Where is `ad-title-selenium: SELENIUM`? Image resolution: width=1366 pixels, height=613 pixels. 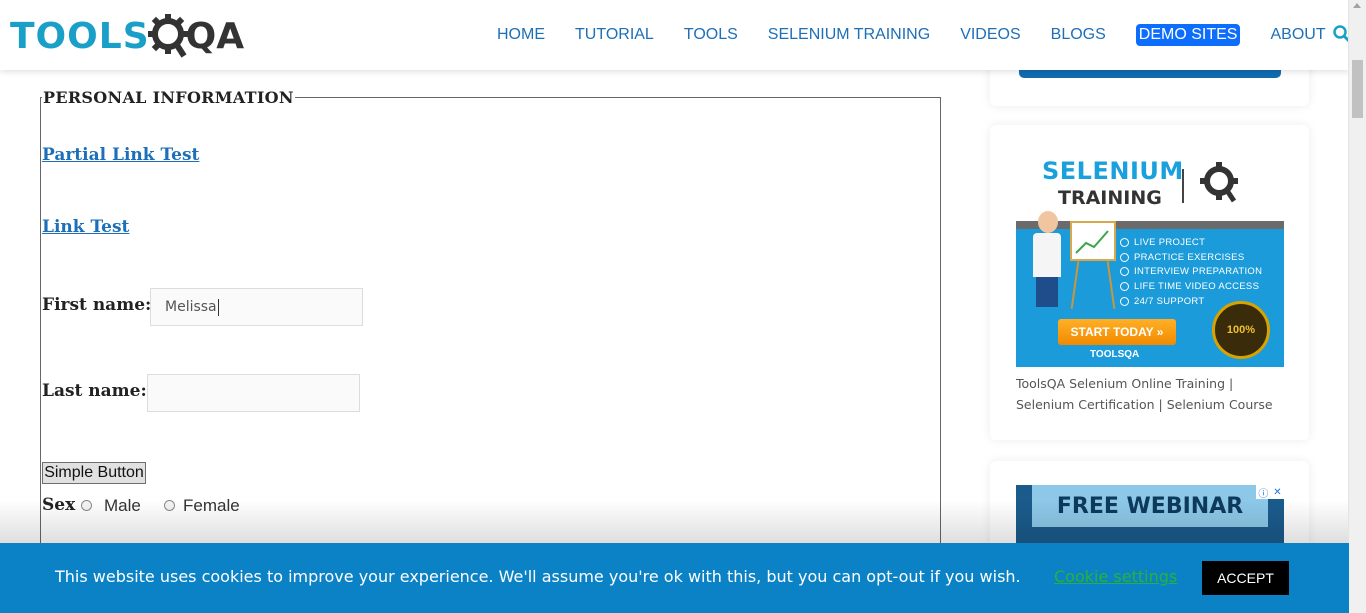
ad-title-selenium: SELENIUM is located at coordinates (1113, 171).